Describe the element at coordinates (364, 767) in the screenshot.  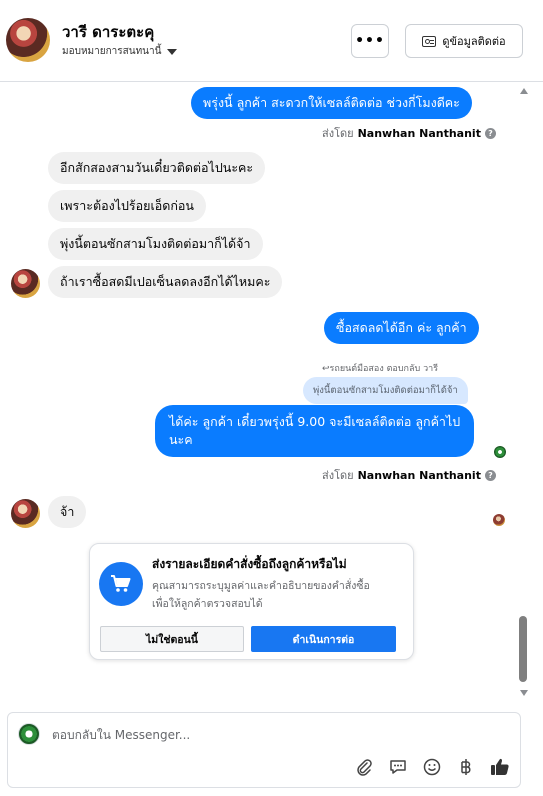
I see `attachment-icon` at that location.